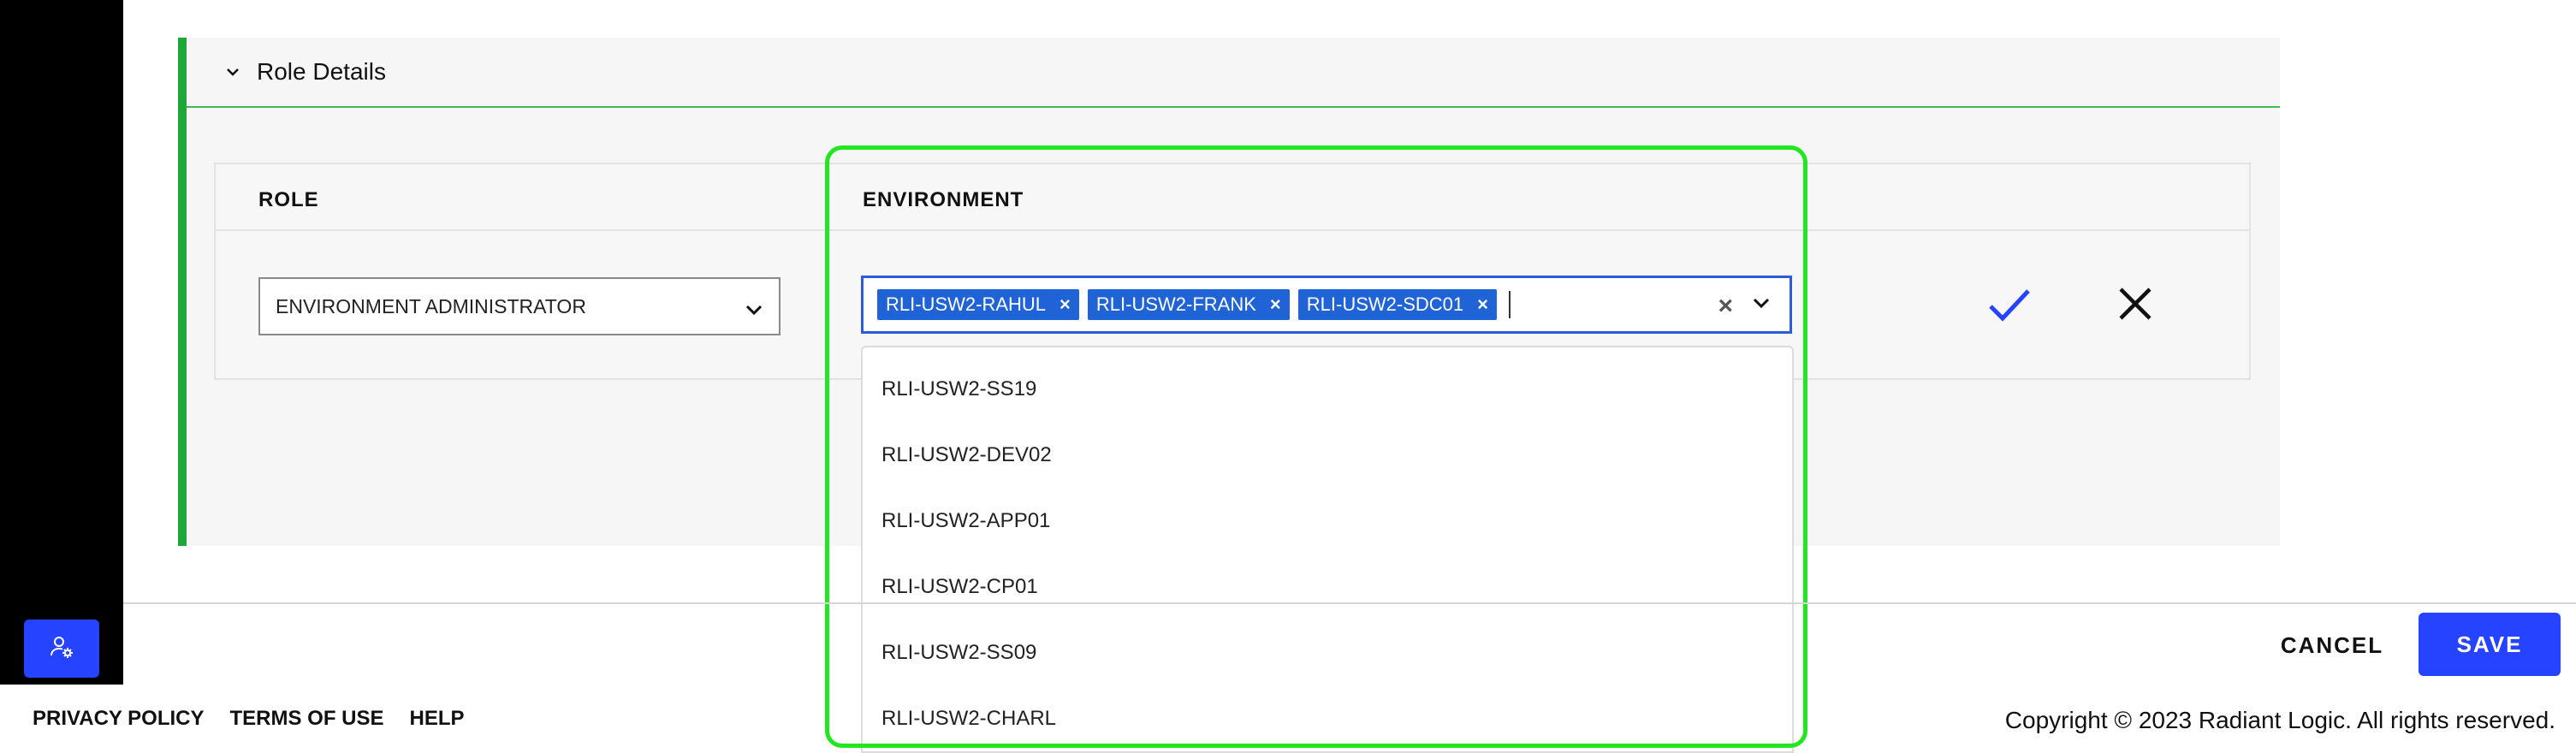 The height and width of the screenshot is (753, 2576). I want to click on user-settings-button, so click(61, 649).